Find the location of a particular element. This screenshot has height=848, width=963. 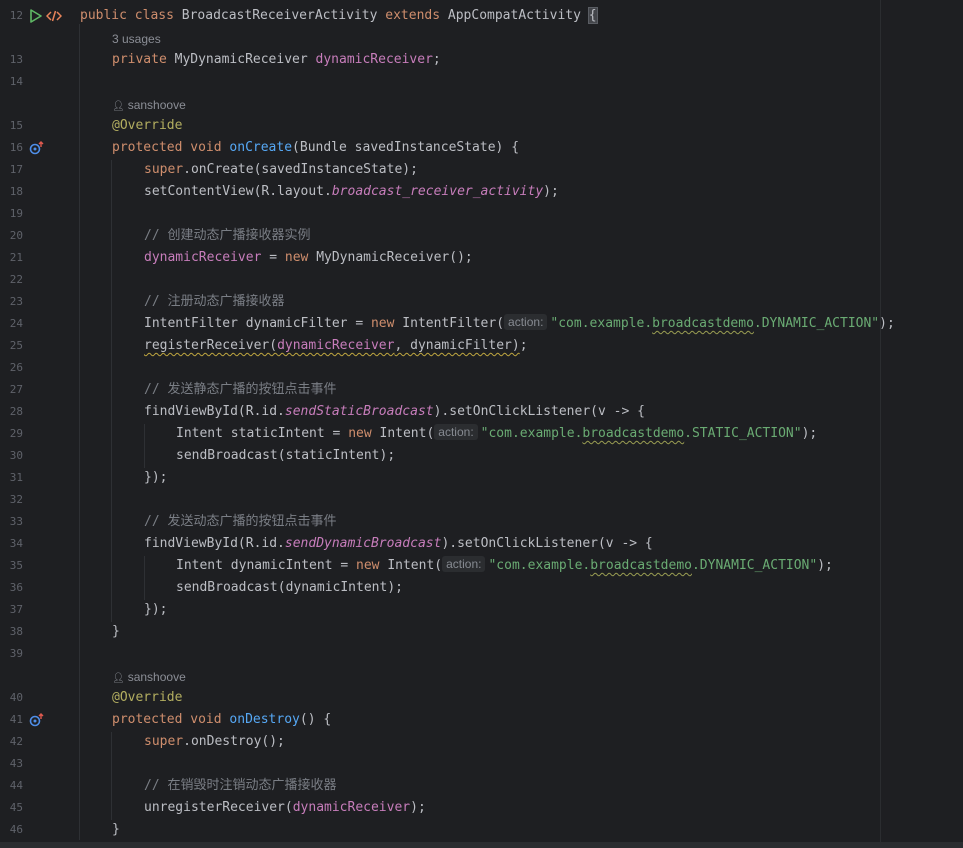

code-line-37: 37 }); is located at coordinates (481, 610).